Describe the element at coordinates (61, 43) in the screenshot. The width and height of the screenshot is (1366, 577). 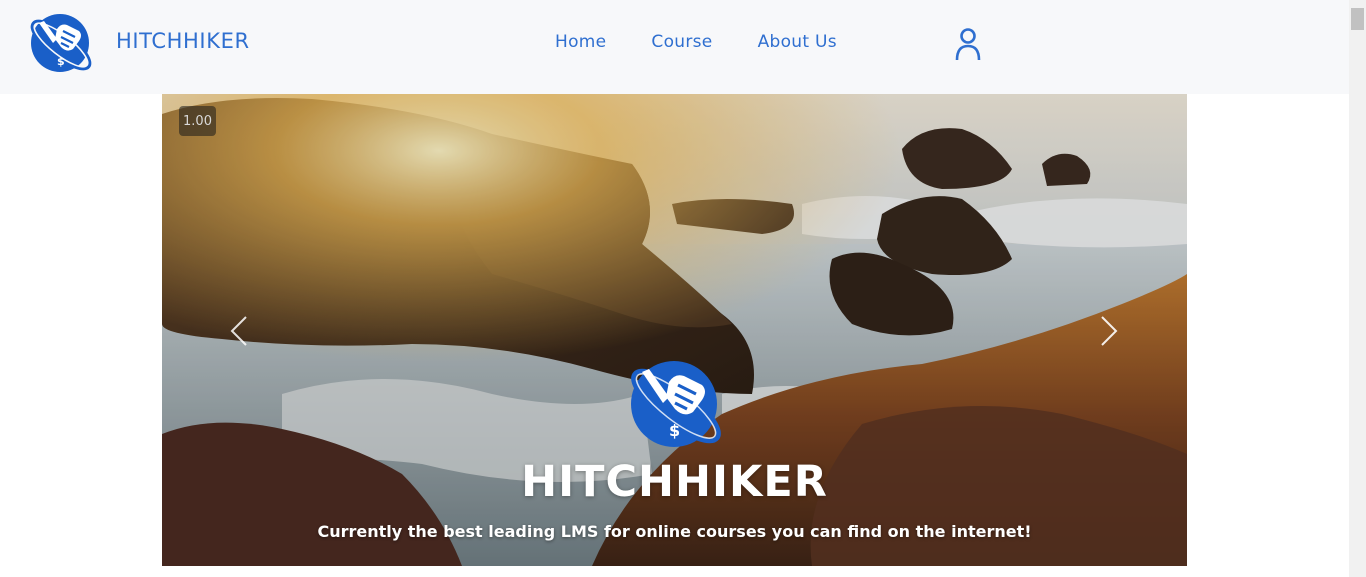
I see `hitchhiker-logo: $` at that location.